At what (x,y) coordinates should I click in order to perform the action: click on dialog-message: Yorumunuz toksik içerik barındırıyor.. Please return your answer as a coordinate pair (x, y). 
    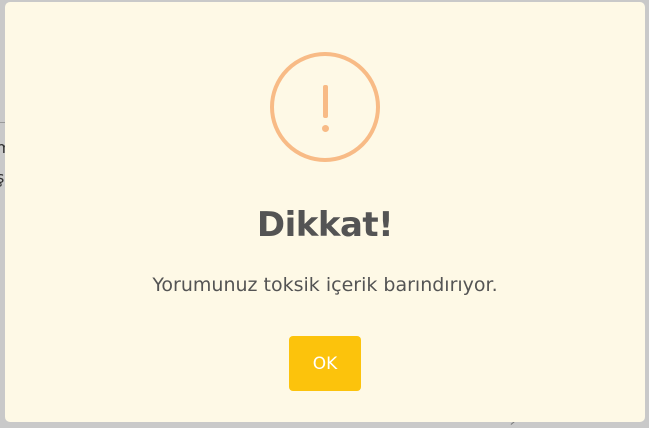
    Looking at the image, I should click on (325, 285).